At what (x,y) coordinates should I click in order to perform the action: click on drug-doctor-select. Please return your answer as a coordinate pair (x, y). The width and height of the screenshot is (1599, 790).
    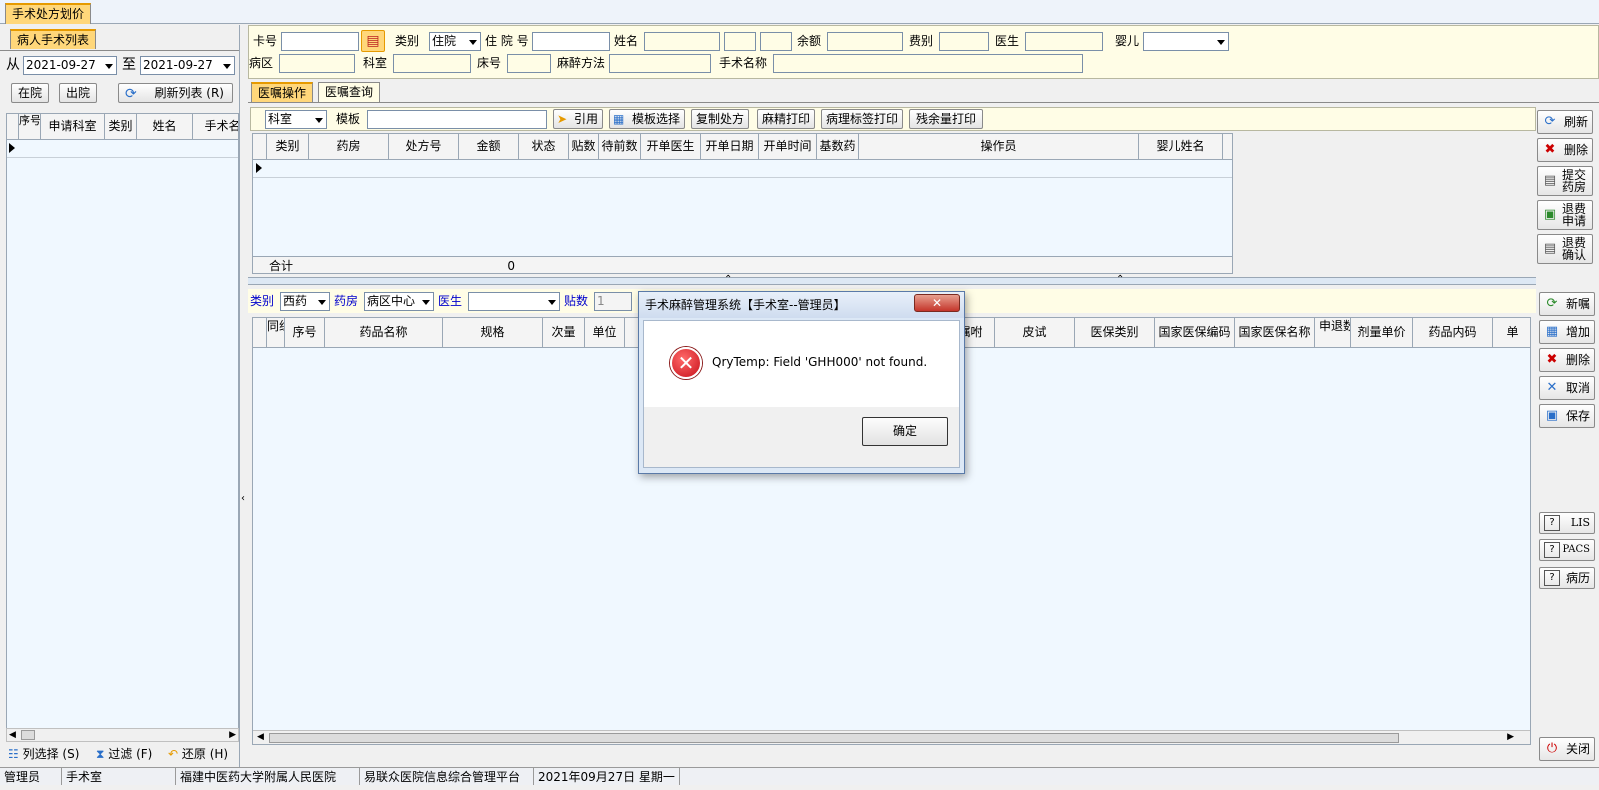
    Looking at the image, I should click on (514, 301).